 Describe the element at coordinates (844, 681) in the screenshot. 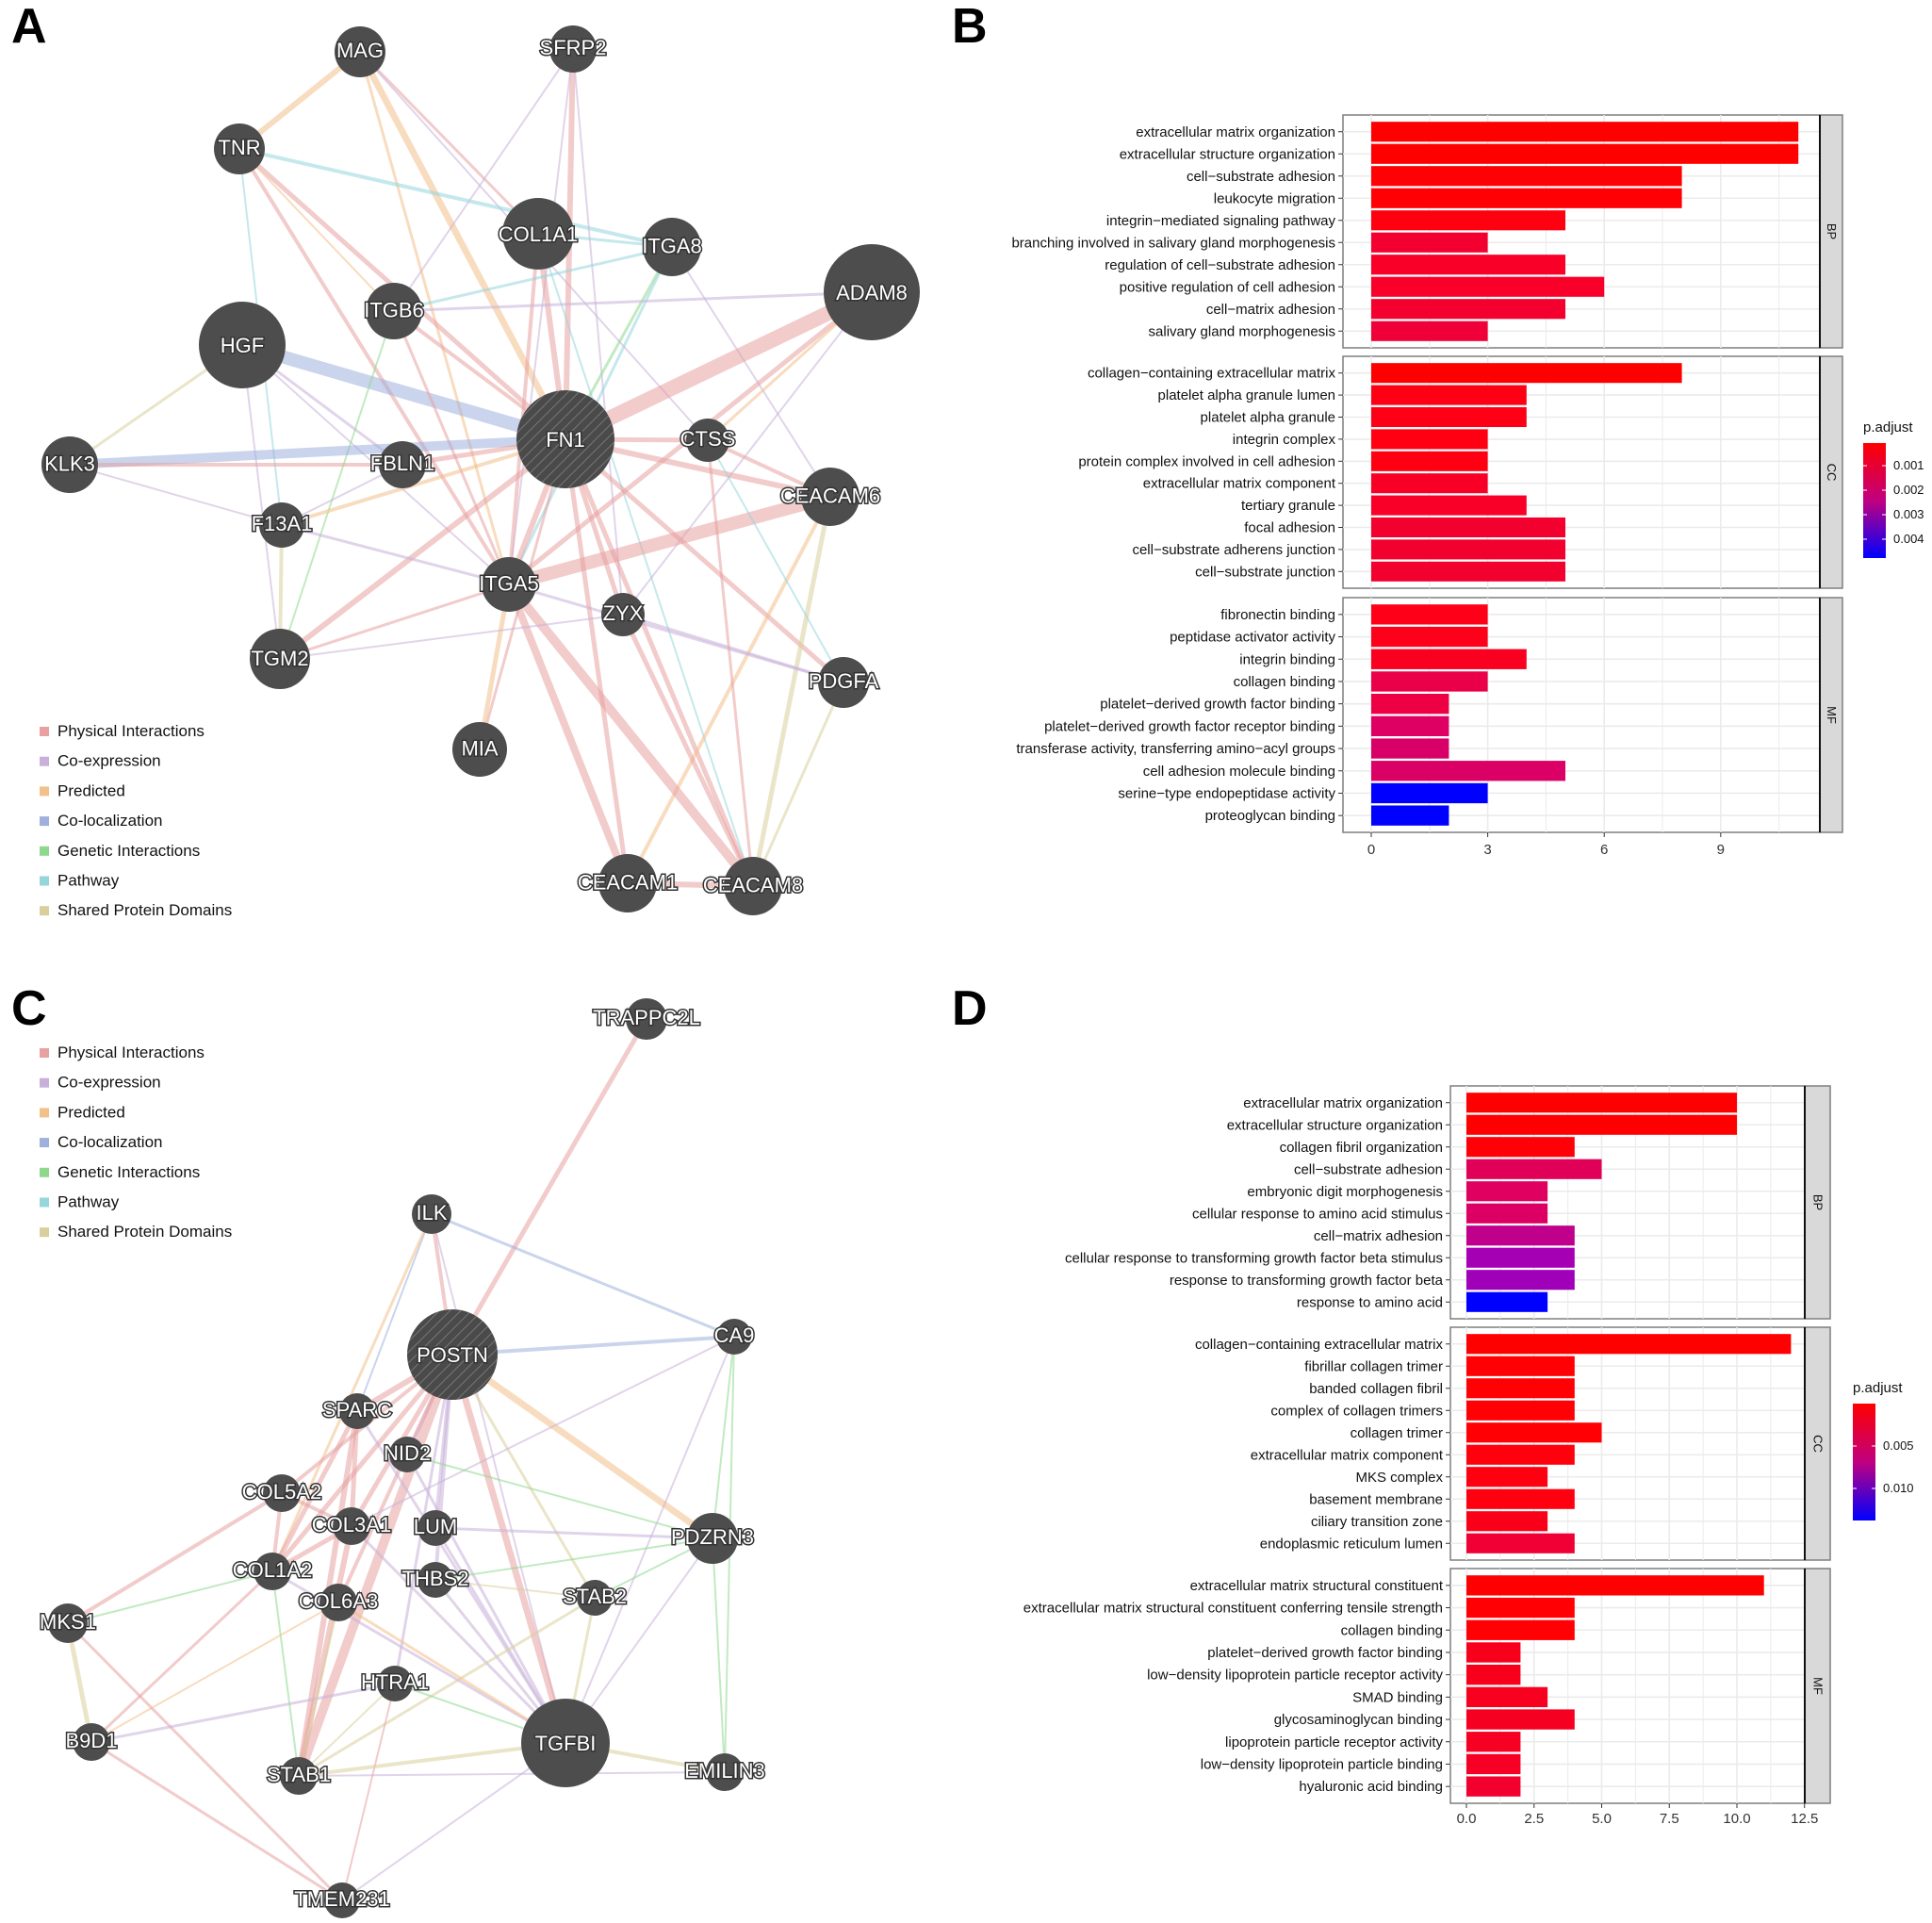

I see `gene-label: PDGFA` at that location.